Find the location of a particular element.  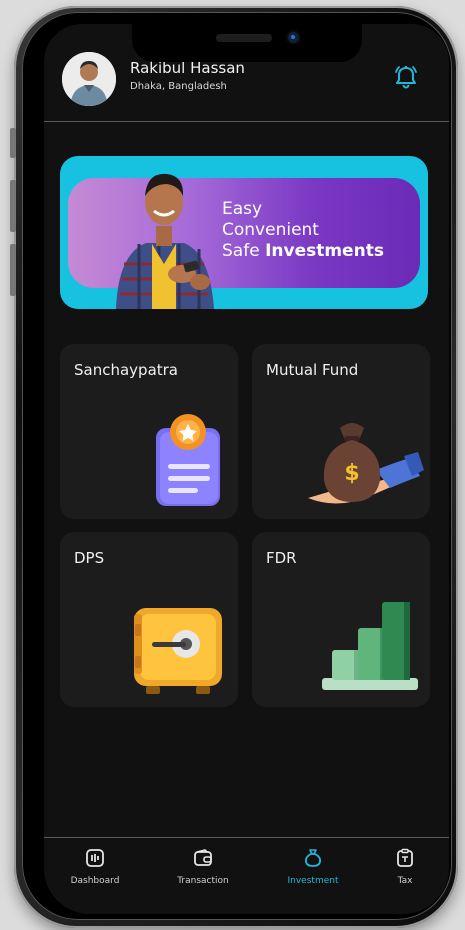

wallet-icon is located at coordinates (203, 857).